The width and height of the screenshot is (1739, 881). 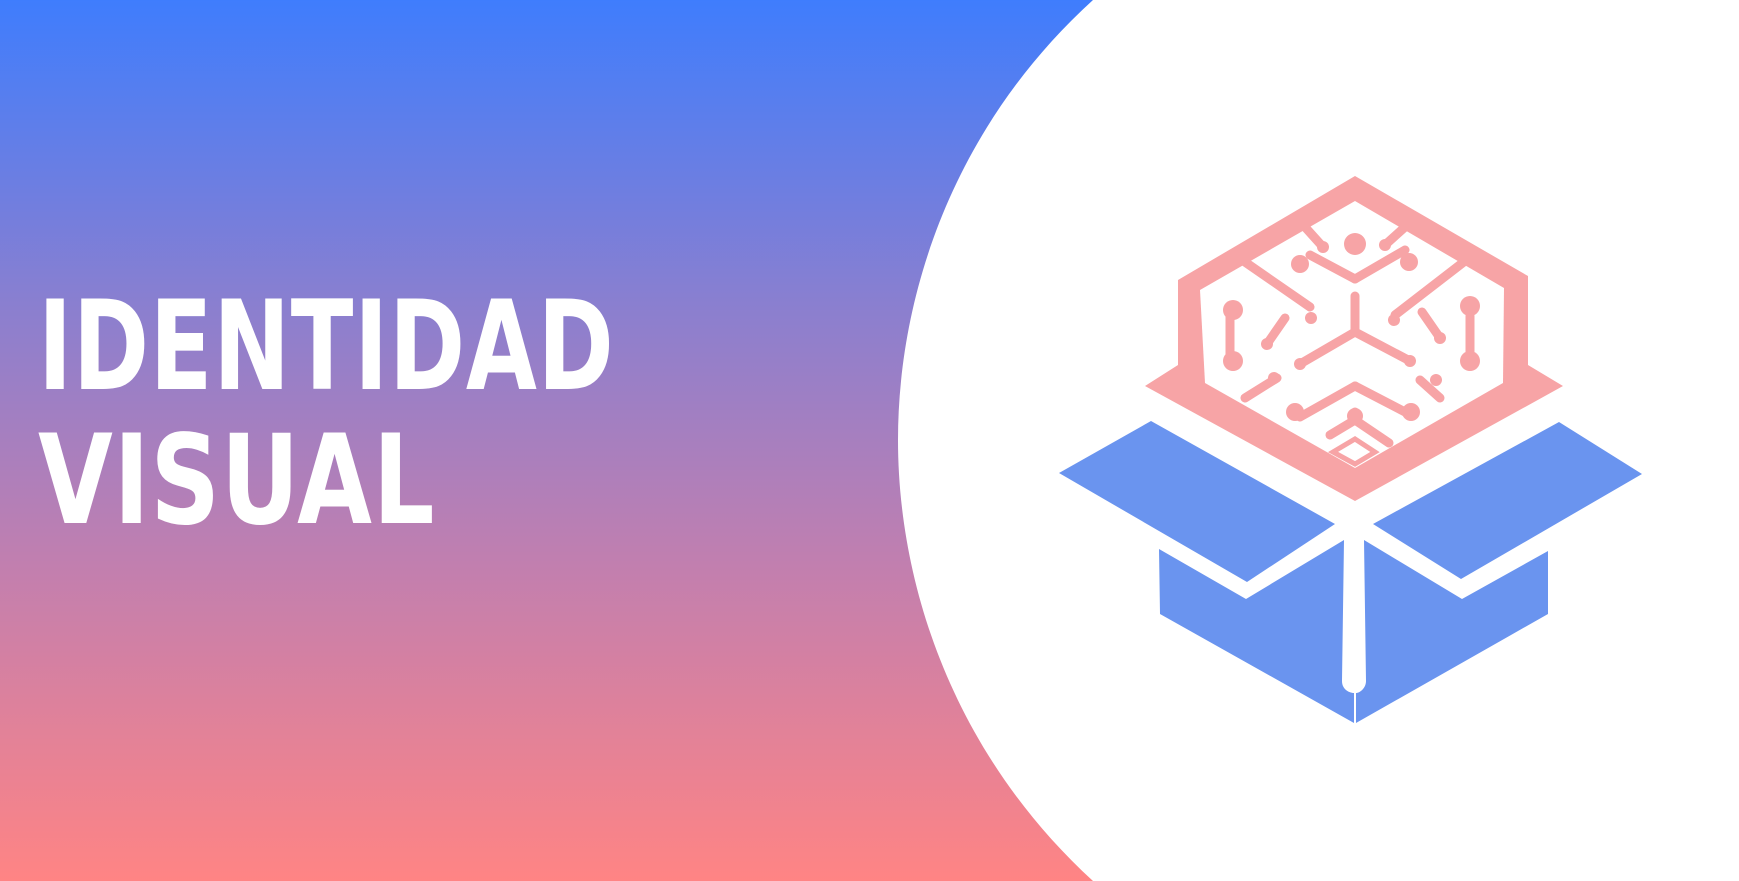 I want to click on banner-title: IDENTIDAD VISUAL, so click(x=427, y=414).